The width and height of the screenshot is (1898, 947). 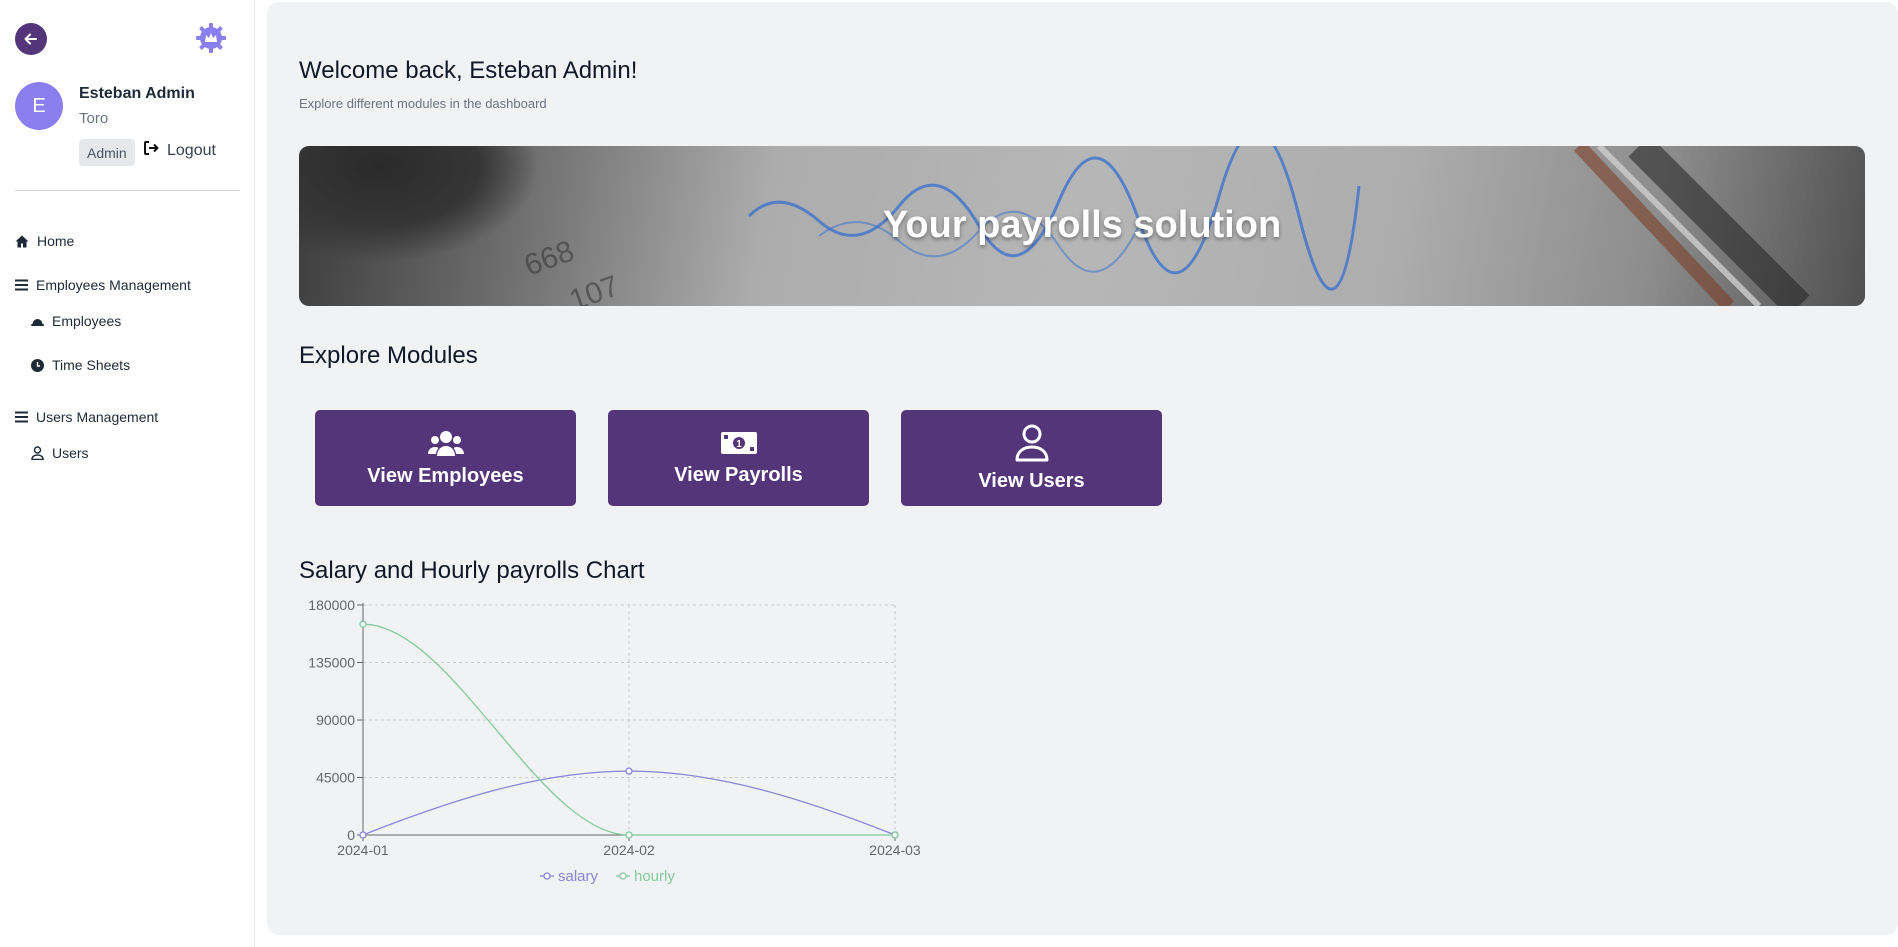 What do you see at coordinates (37, 322) in the screenshot?
I see `hard-hat-icon` at bounding box center [37, 322].